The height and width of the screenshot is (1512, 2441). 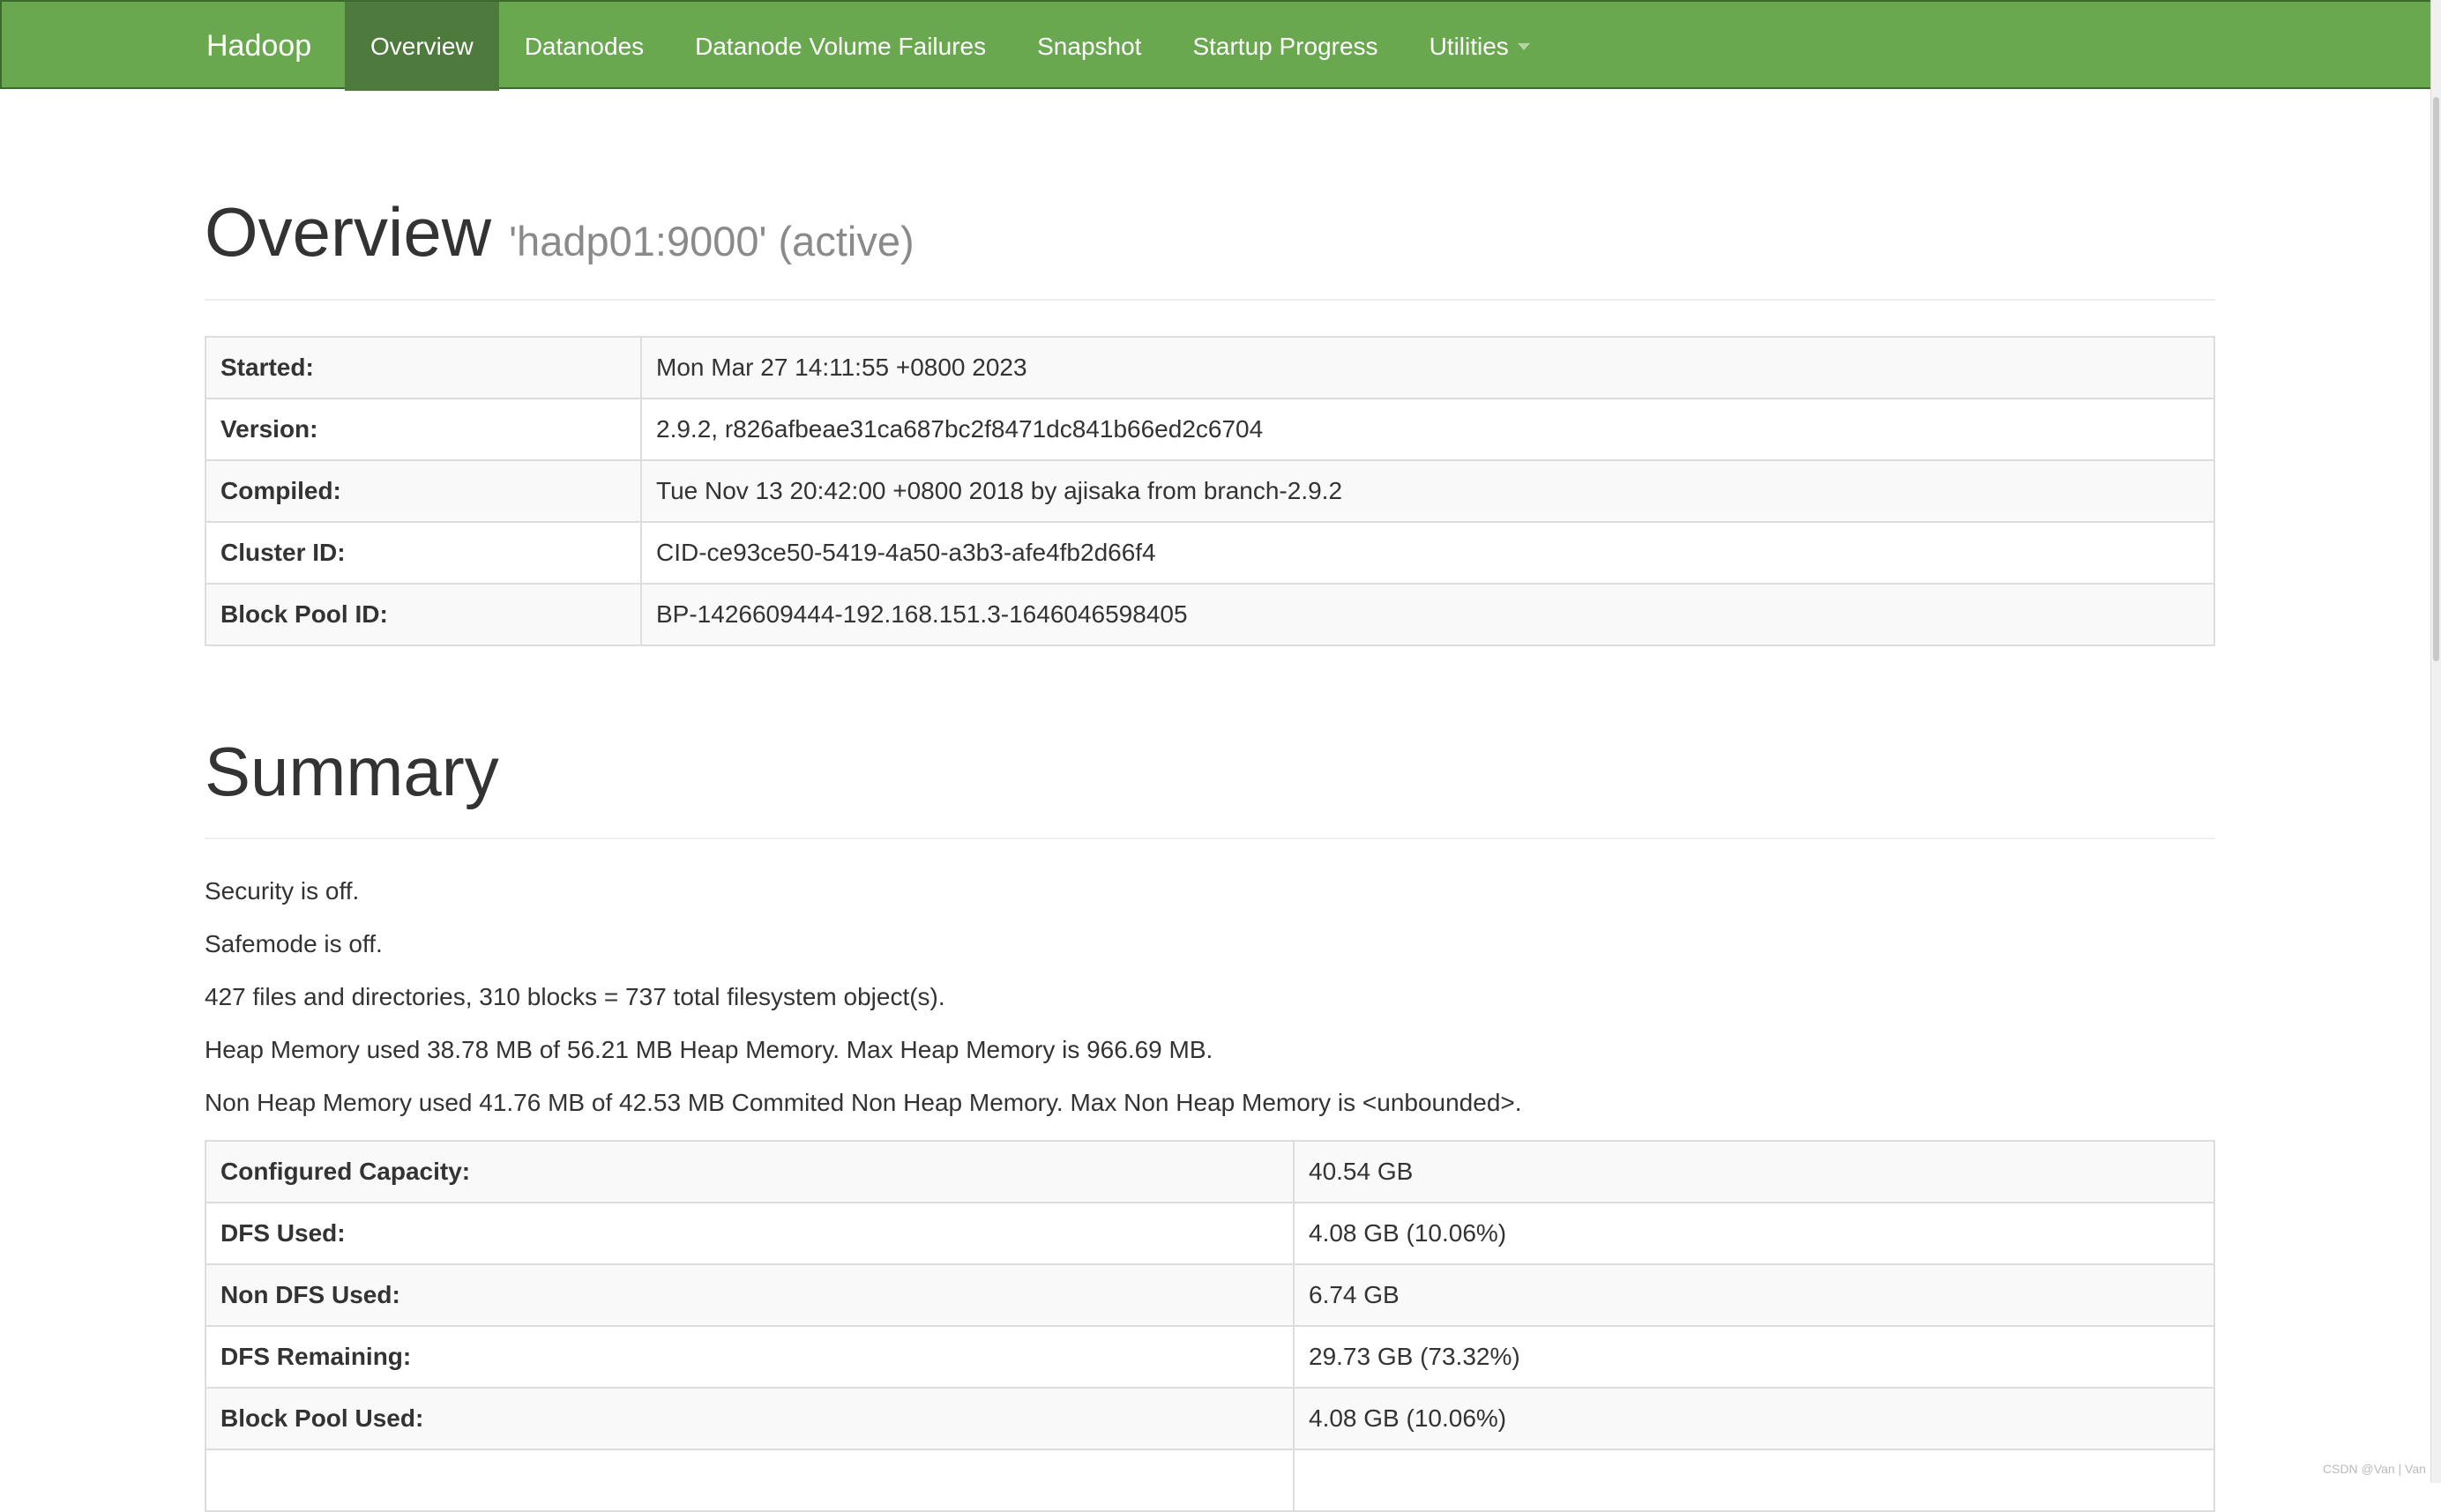 I want to click on page-subtitle: 'hadp01:9000' (active), so click(x=711, y=241).